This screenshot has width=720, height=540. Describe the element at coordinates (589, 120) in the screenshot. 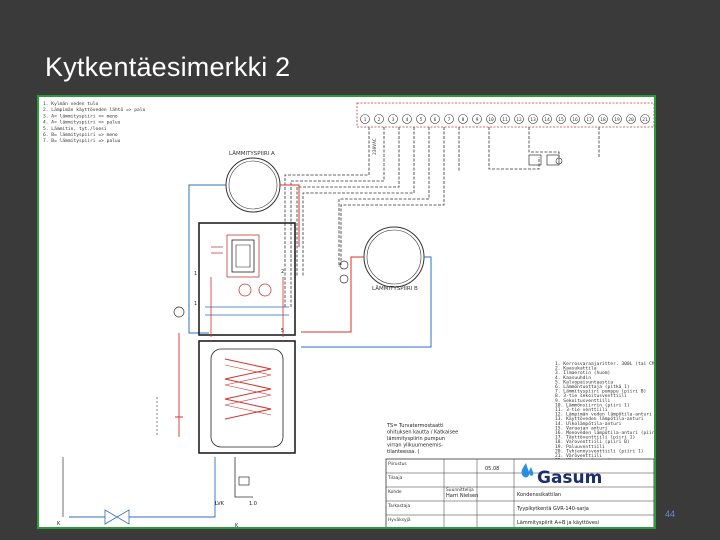

I see `terminal-number: 17` at that location.